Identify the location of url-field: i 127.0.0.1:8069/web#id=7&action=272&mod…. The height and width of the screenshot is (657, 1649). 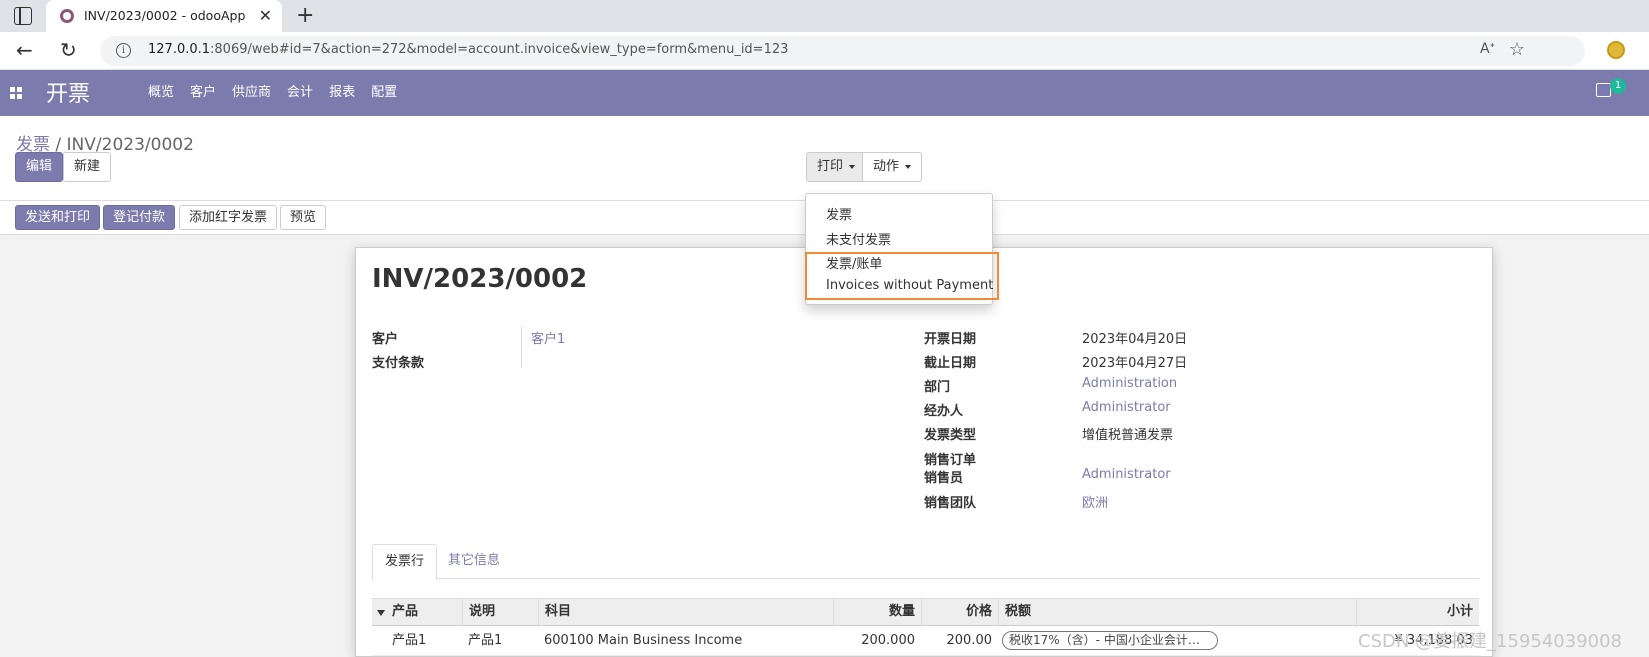
(842, 51).